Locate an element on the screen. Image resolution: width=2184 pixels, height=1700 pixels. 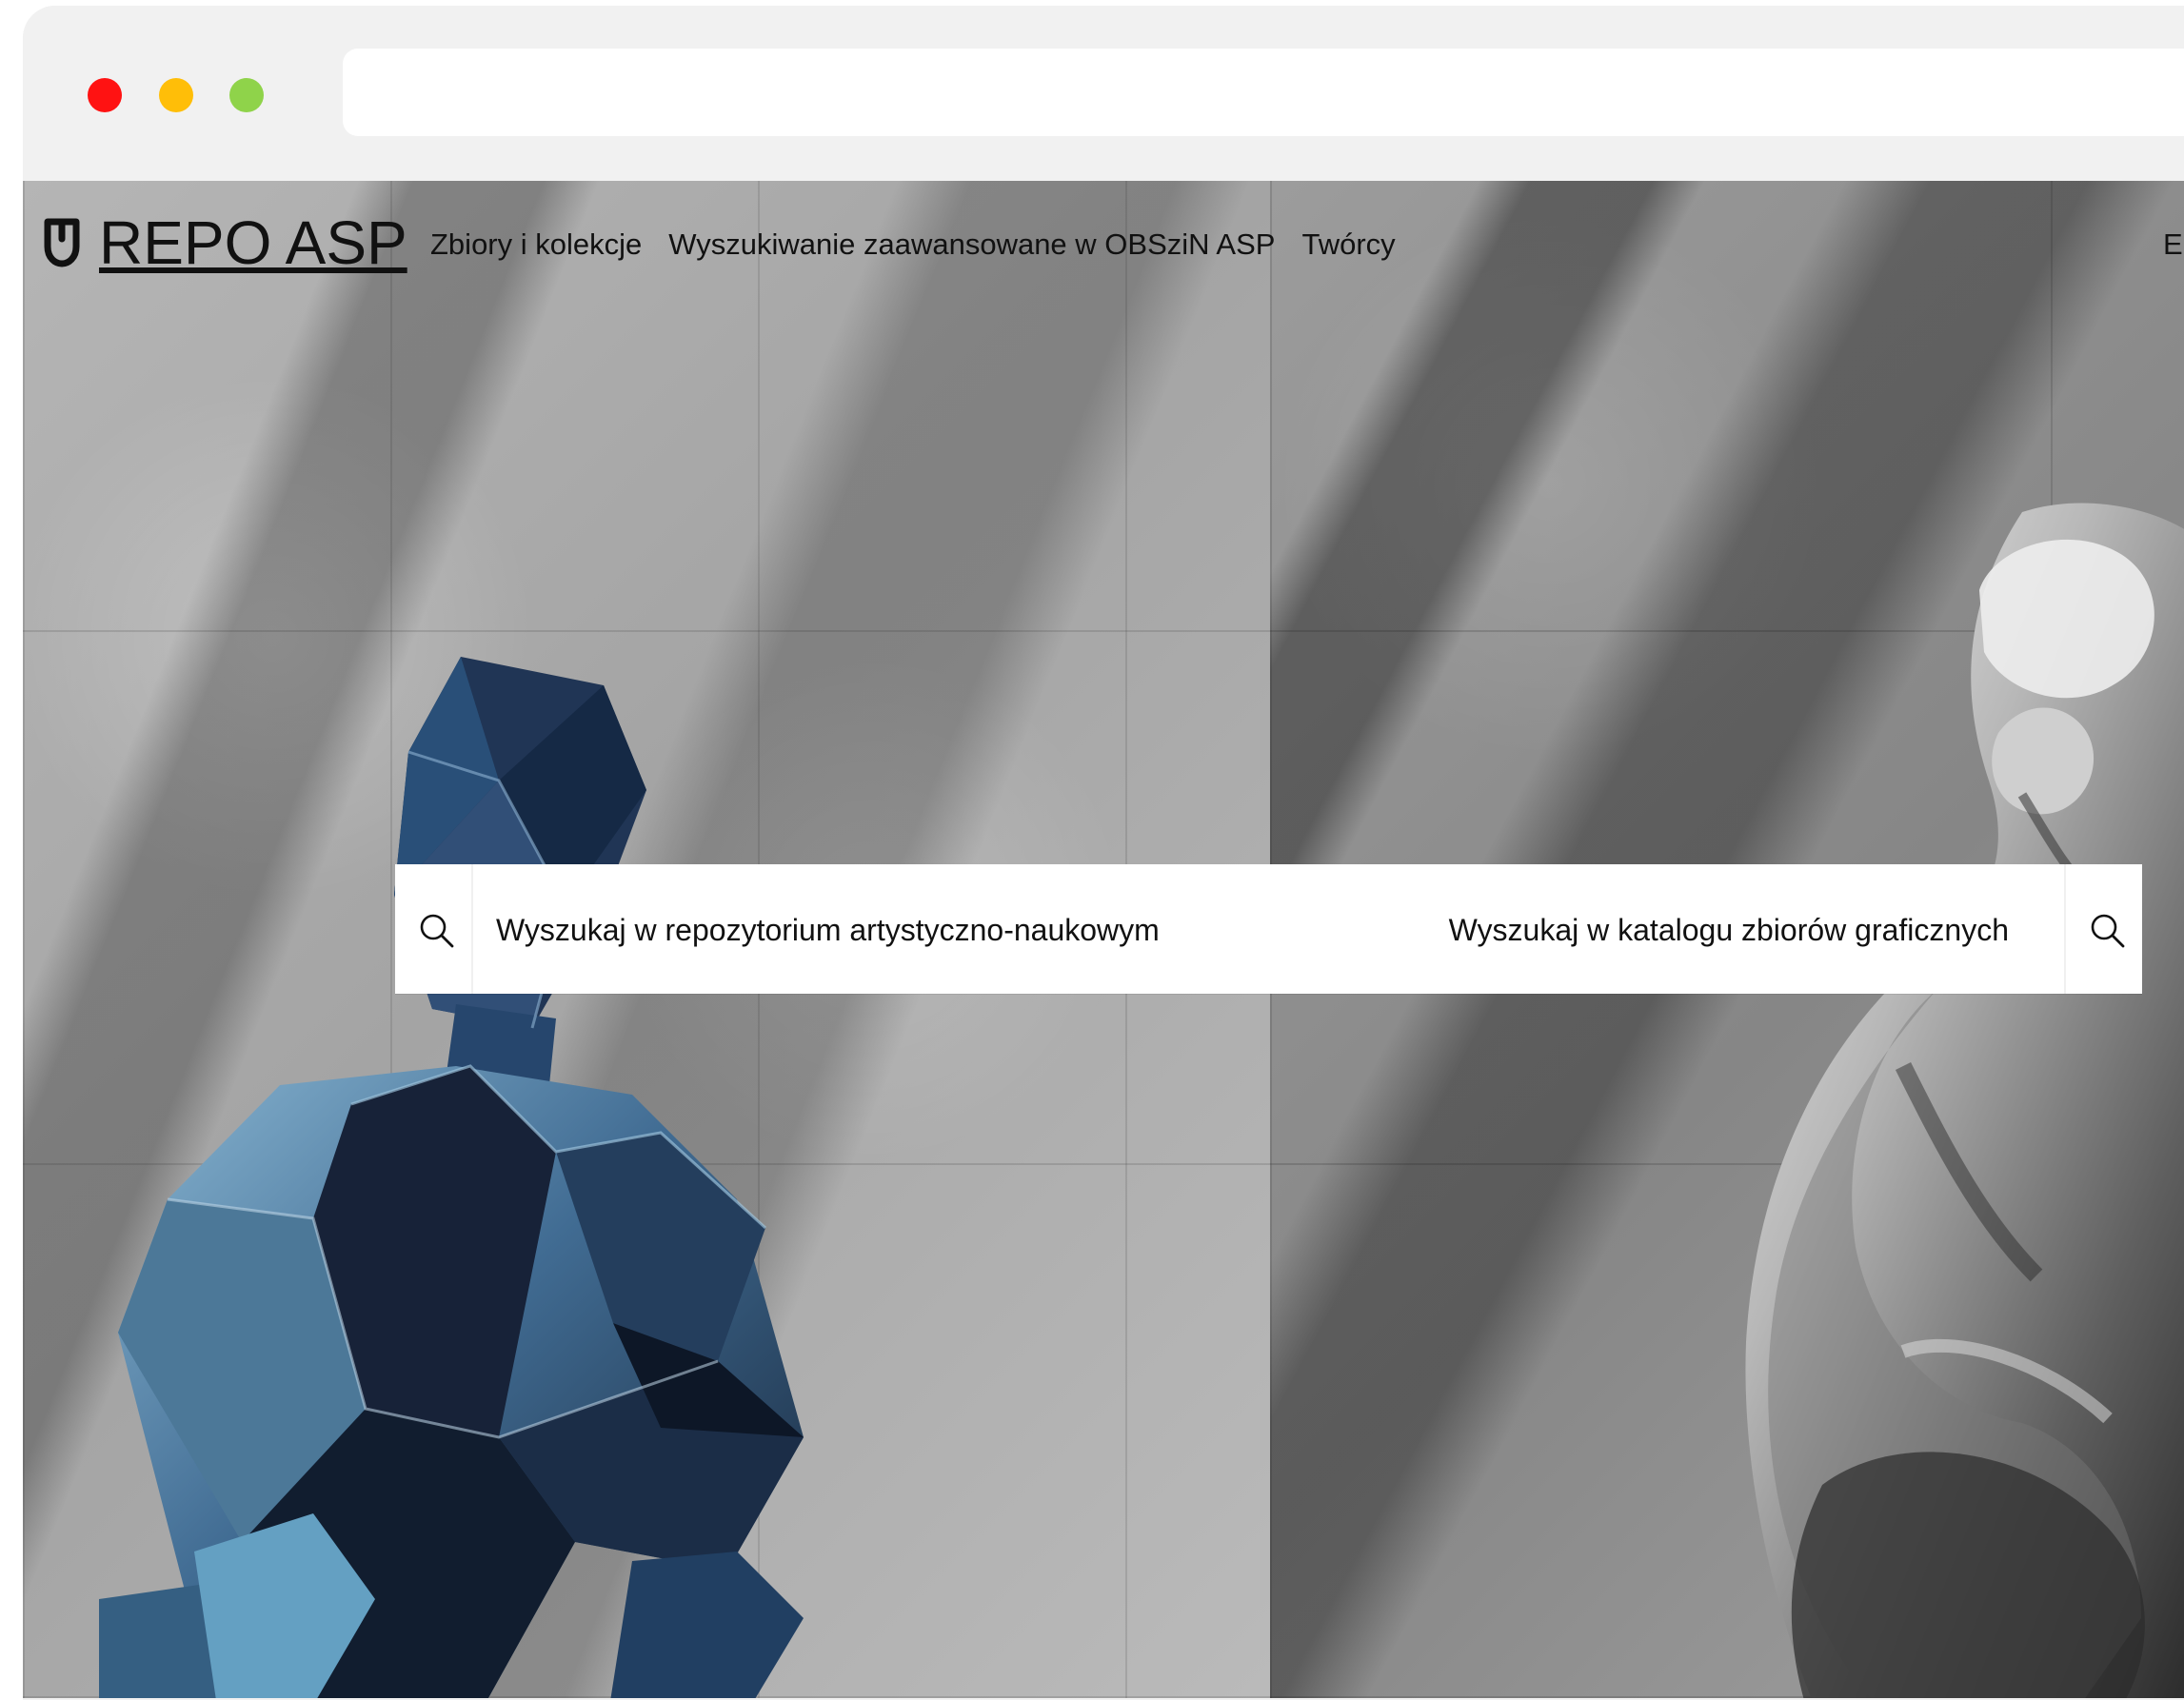
browser-chrome is located at coordinates (1103, 93).